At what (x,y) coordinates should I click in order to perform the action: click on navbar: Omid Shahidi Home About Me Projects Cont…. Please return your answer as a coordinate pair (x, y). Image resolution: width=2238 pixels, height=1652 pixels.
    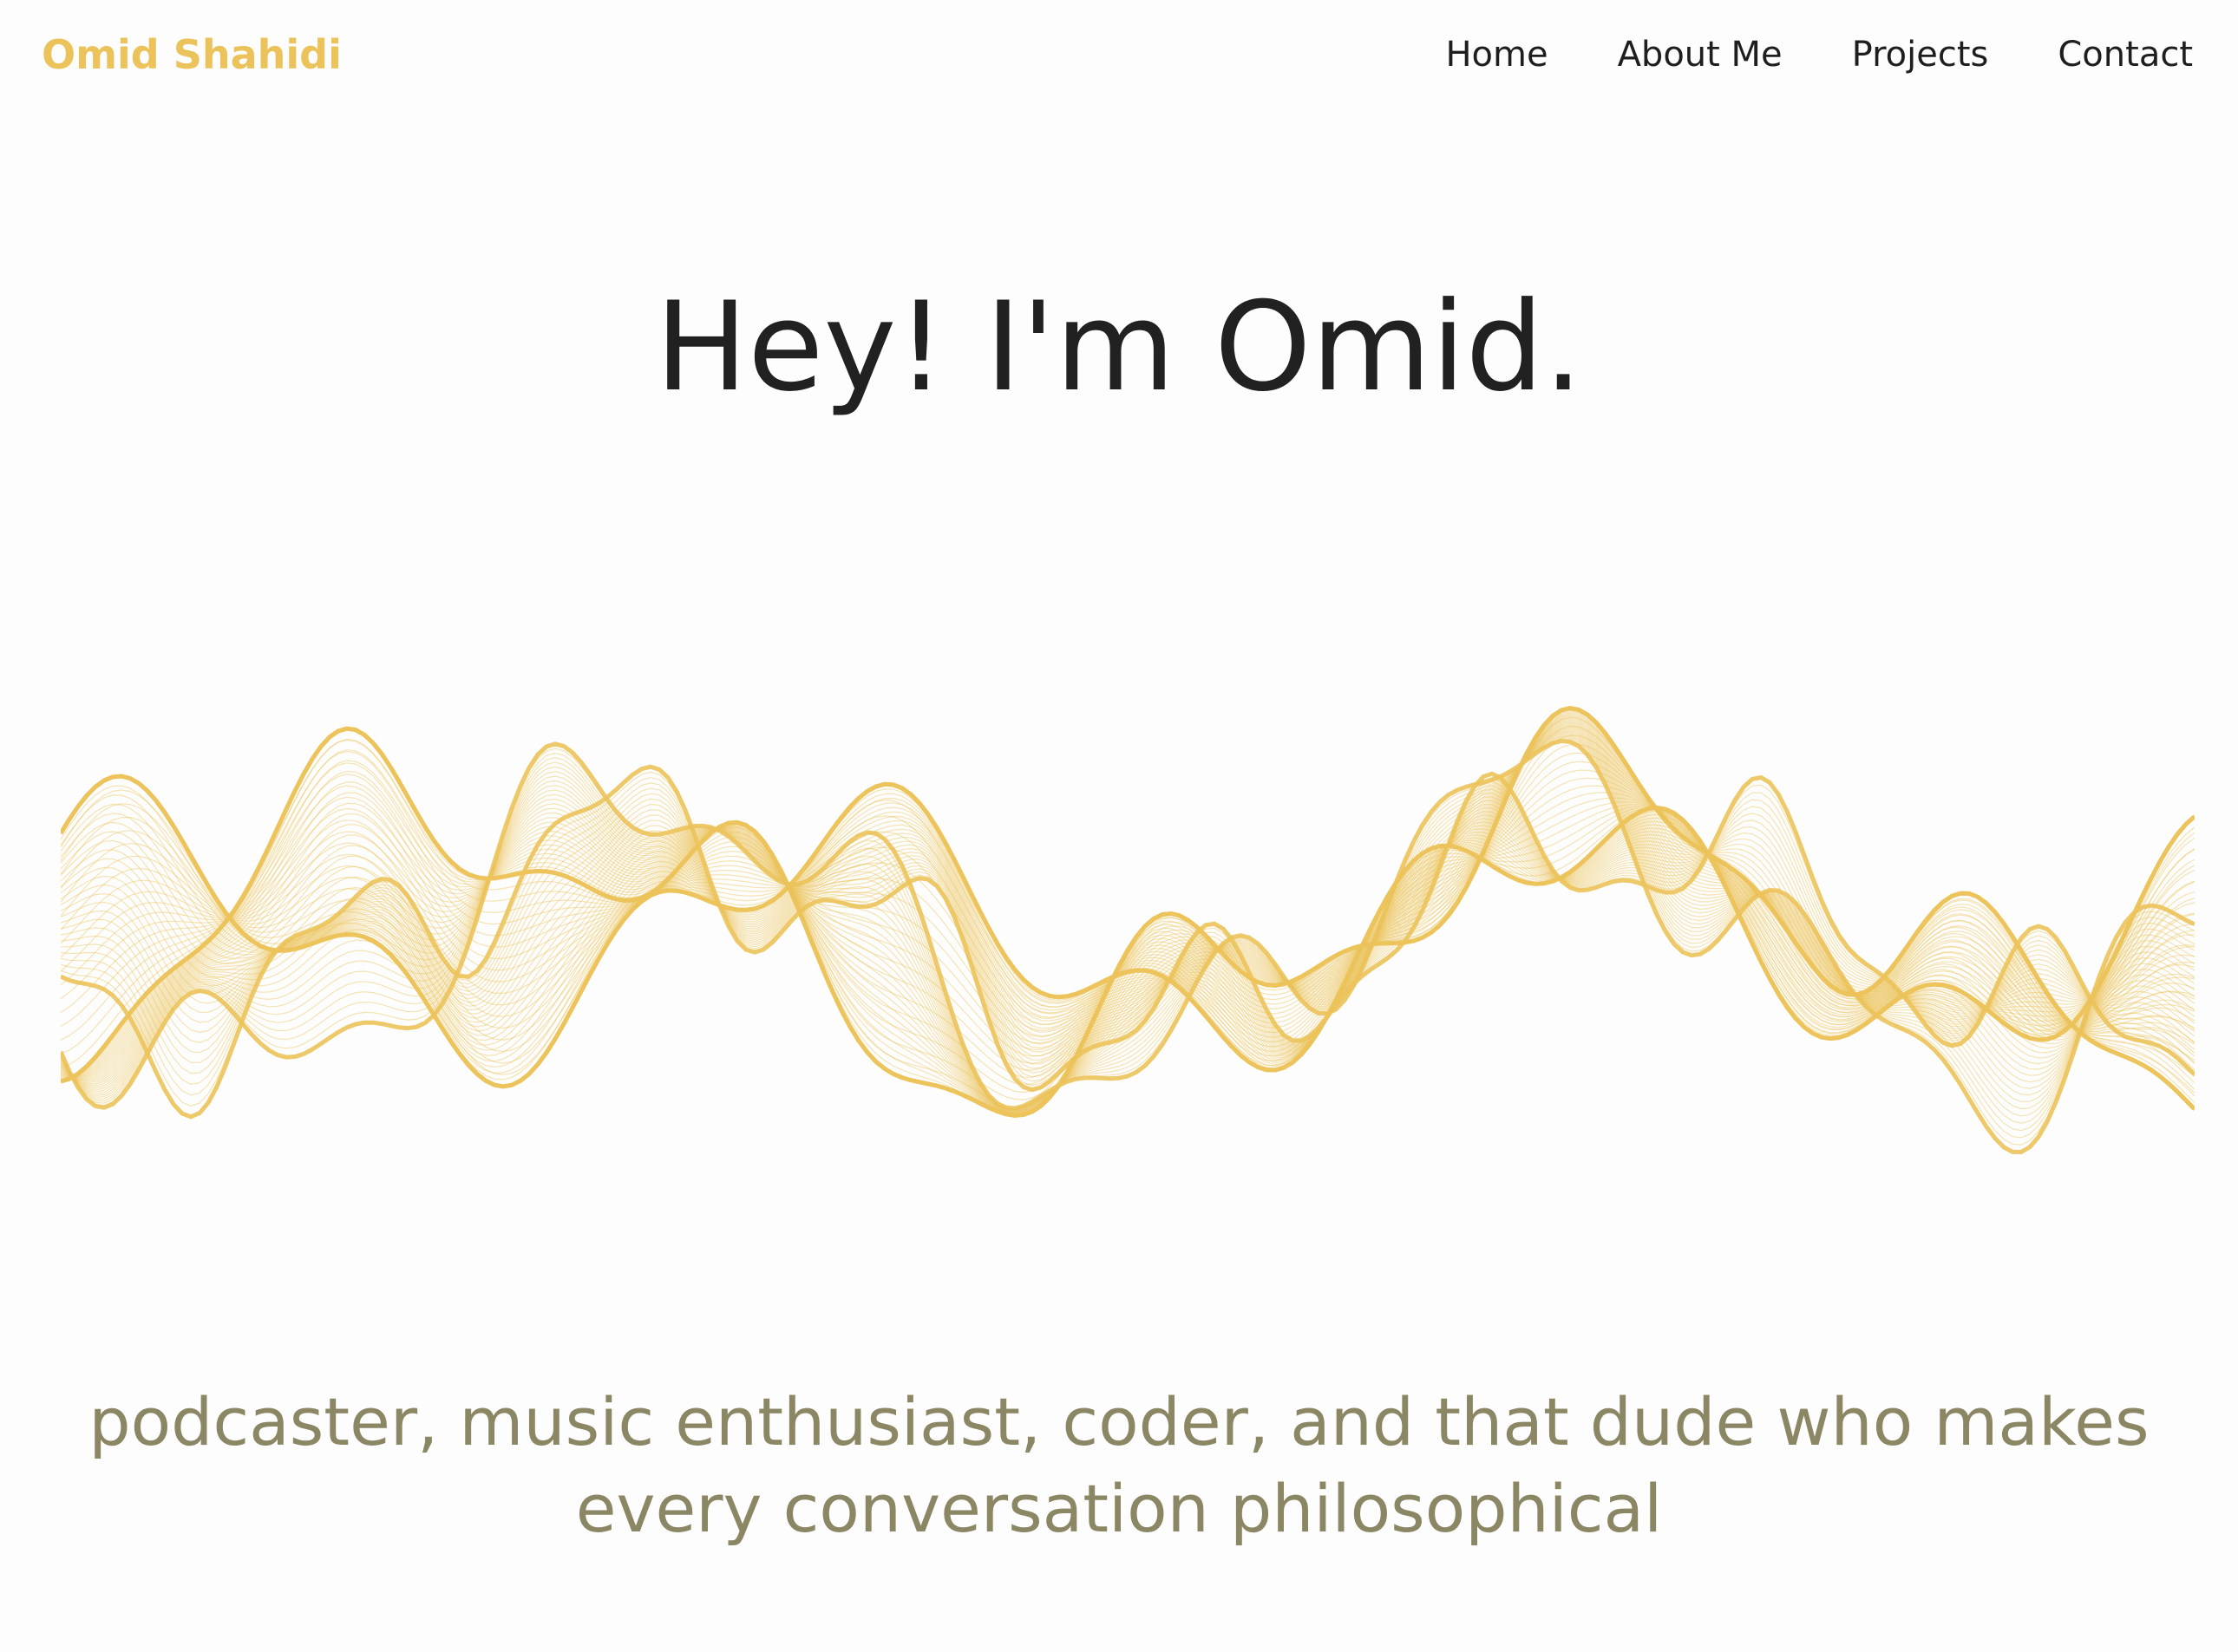
    Looking at the image, I should click on (1119, 61).